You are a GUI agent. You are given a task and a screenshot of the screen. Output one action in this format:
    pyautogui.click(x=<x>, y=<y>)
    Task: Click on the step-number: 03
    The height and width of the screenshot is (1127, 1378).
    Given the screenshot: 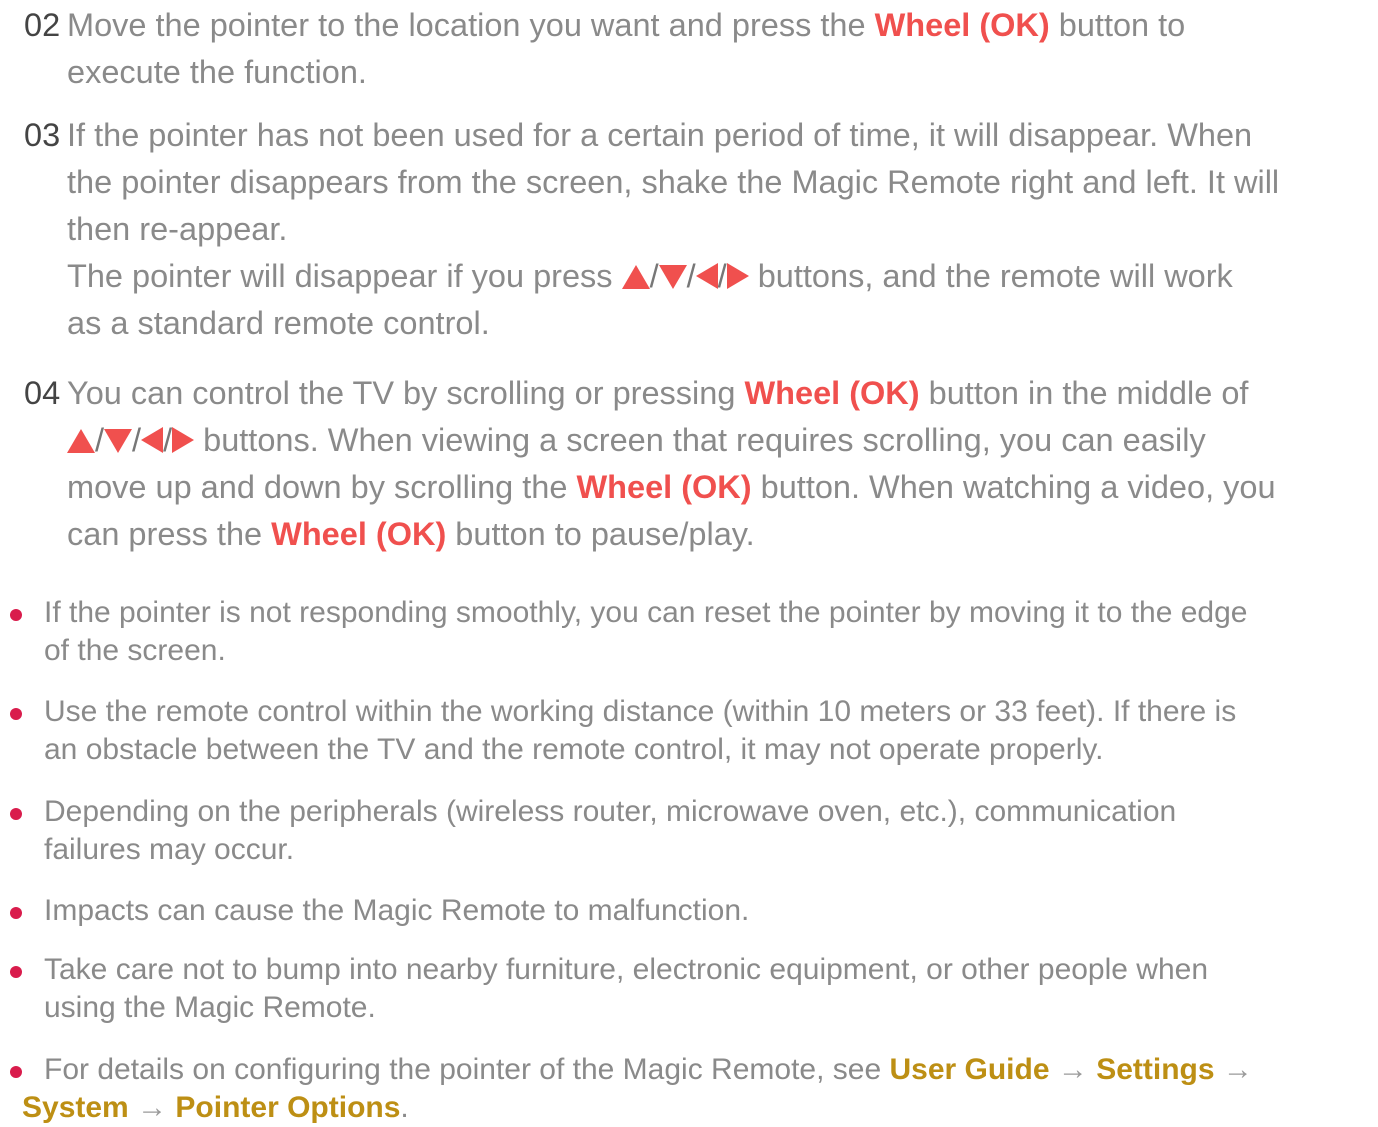 What is the action you would take?
    pyautogui.click(x=42, y=135)
    